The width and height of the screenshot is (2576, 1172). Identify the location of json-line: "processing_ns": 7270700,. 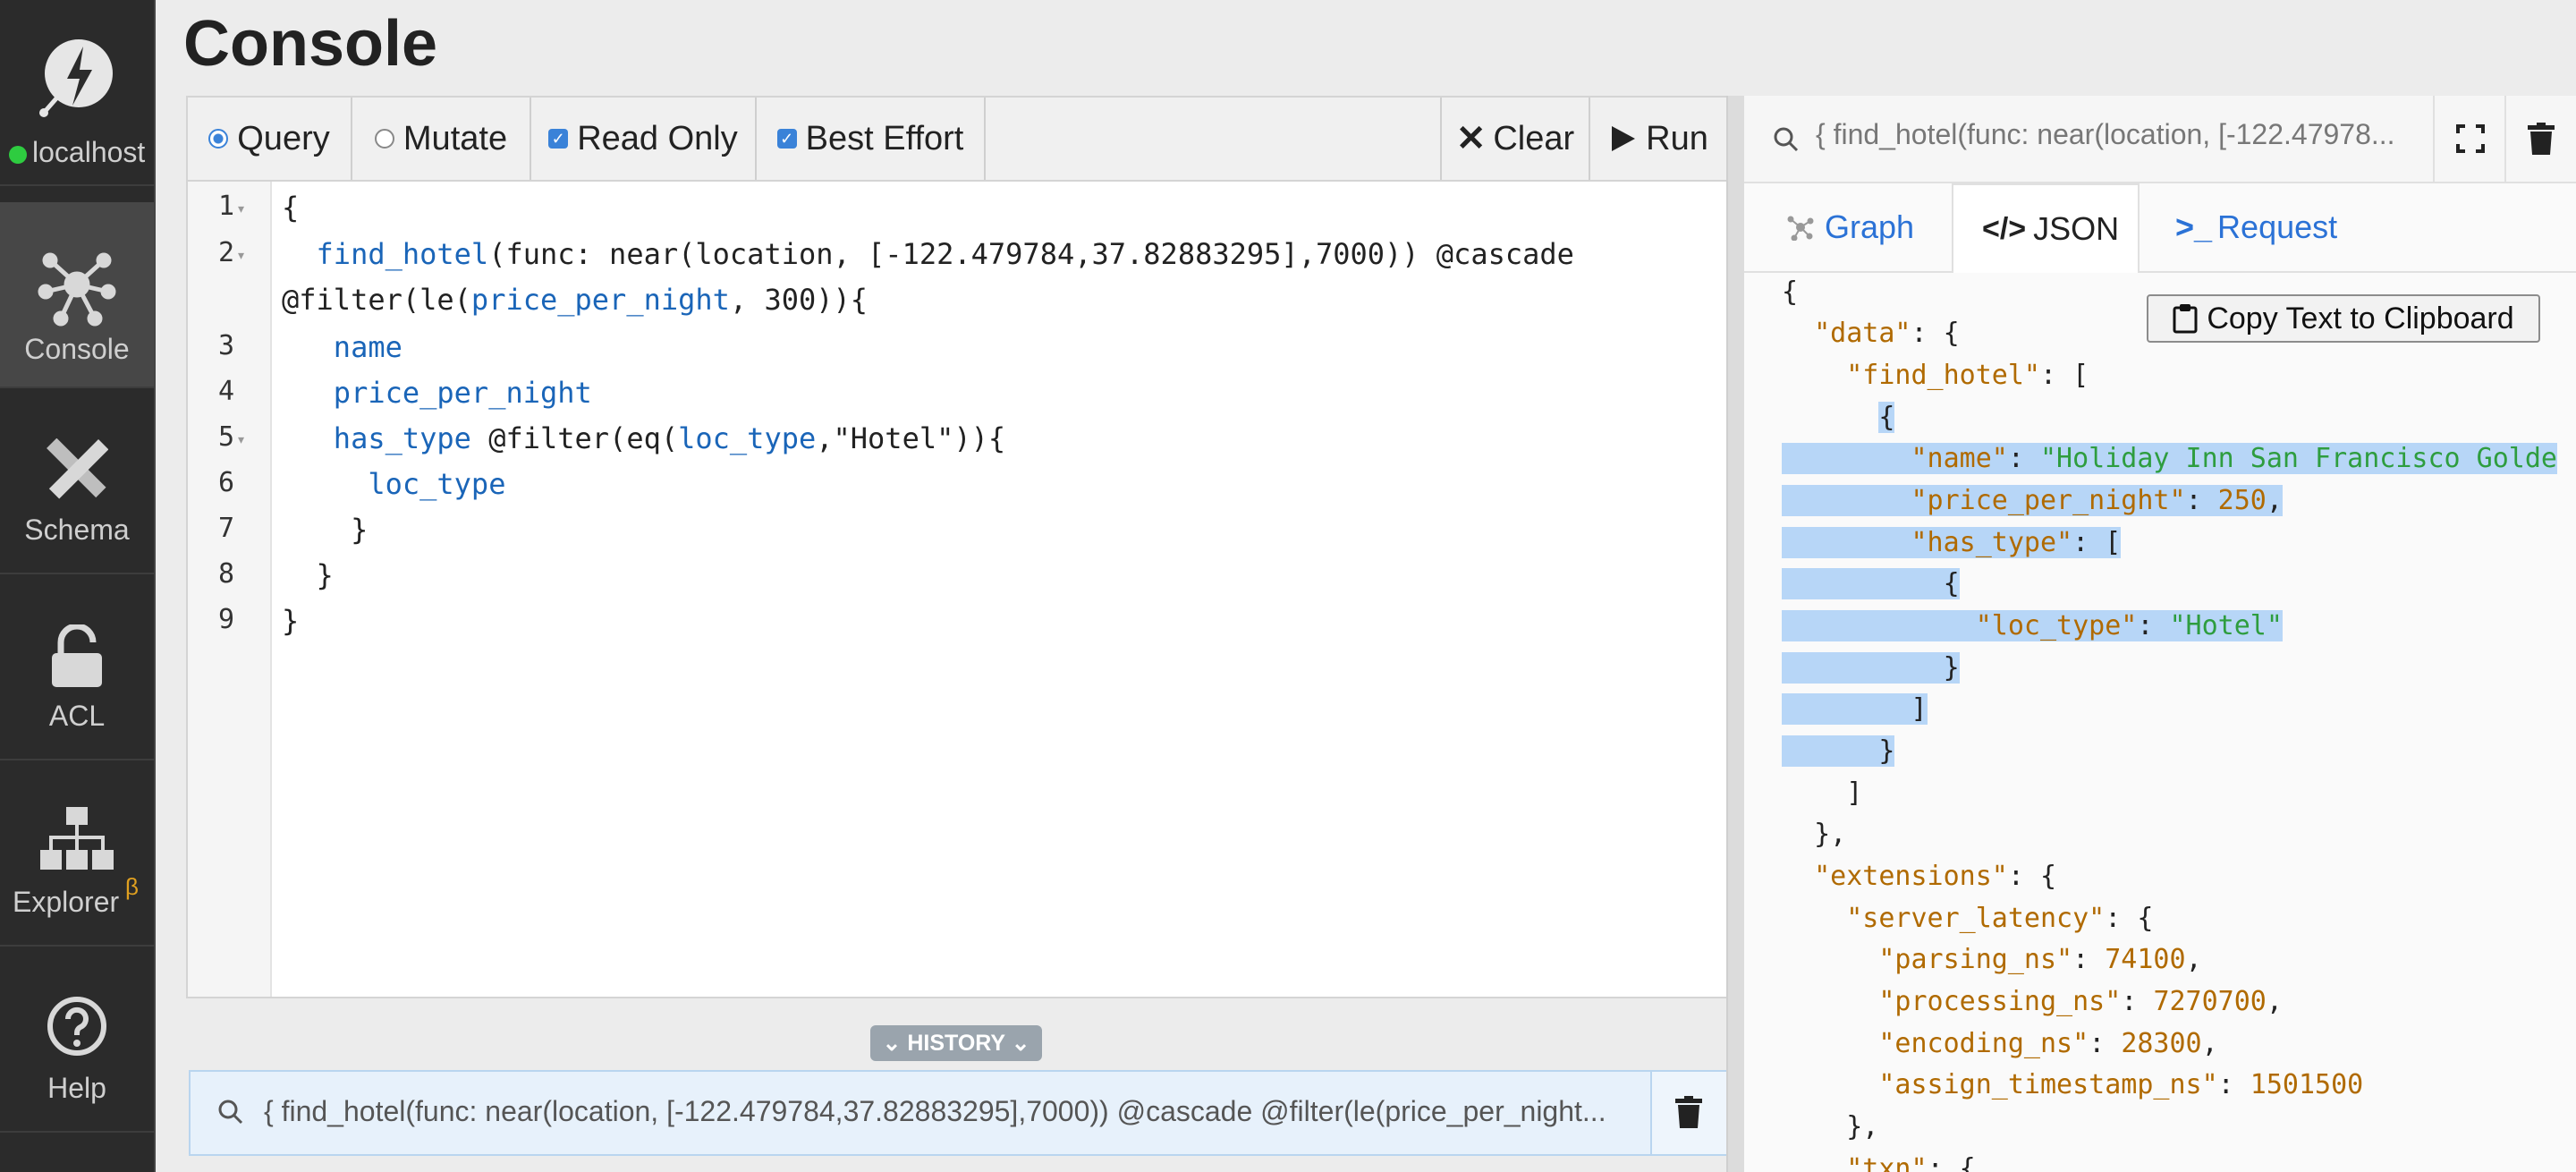
(2080, 1001).